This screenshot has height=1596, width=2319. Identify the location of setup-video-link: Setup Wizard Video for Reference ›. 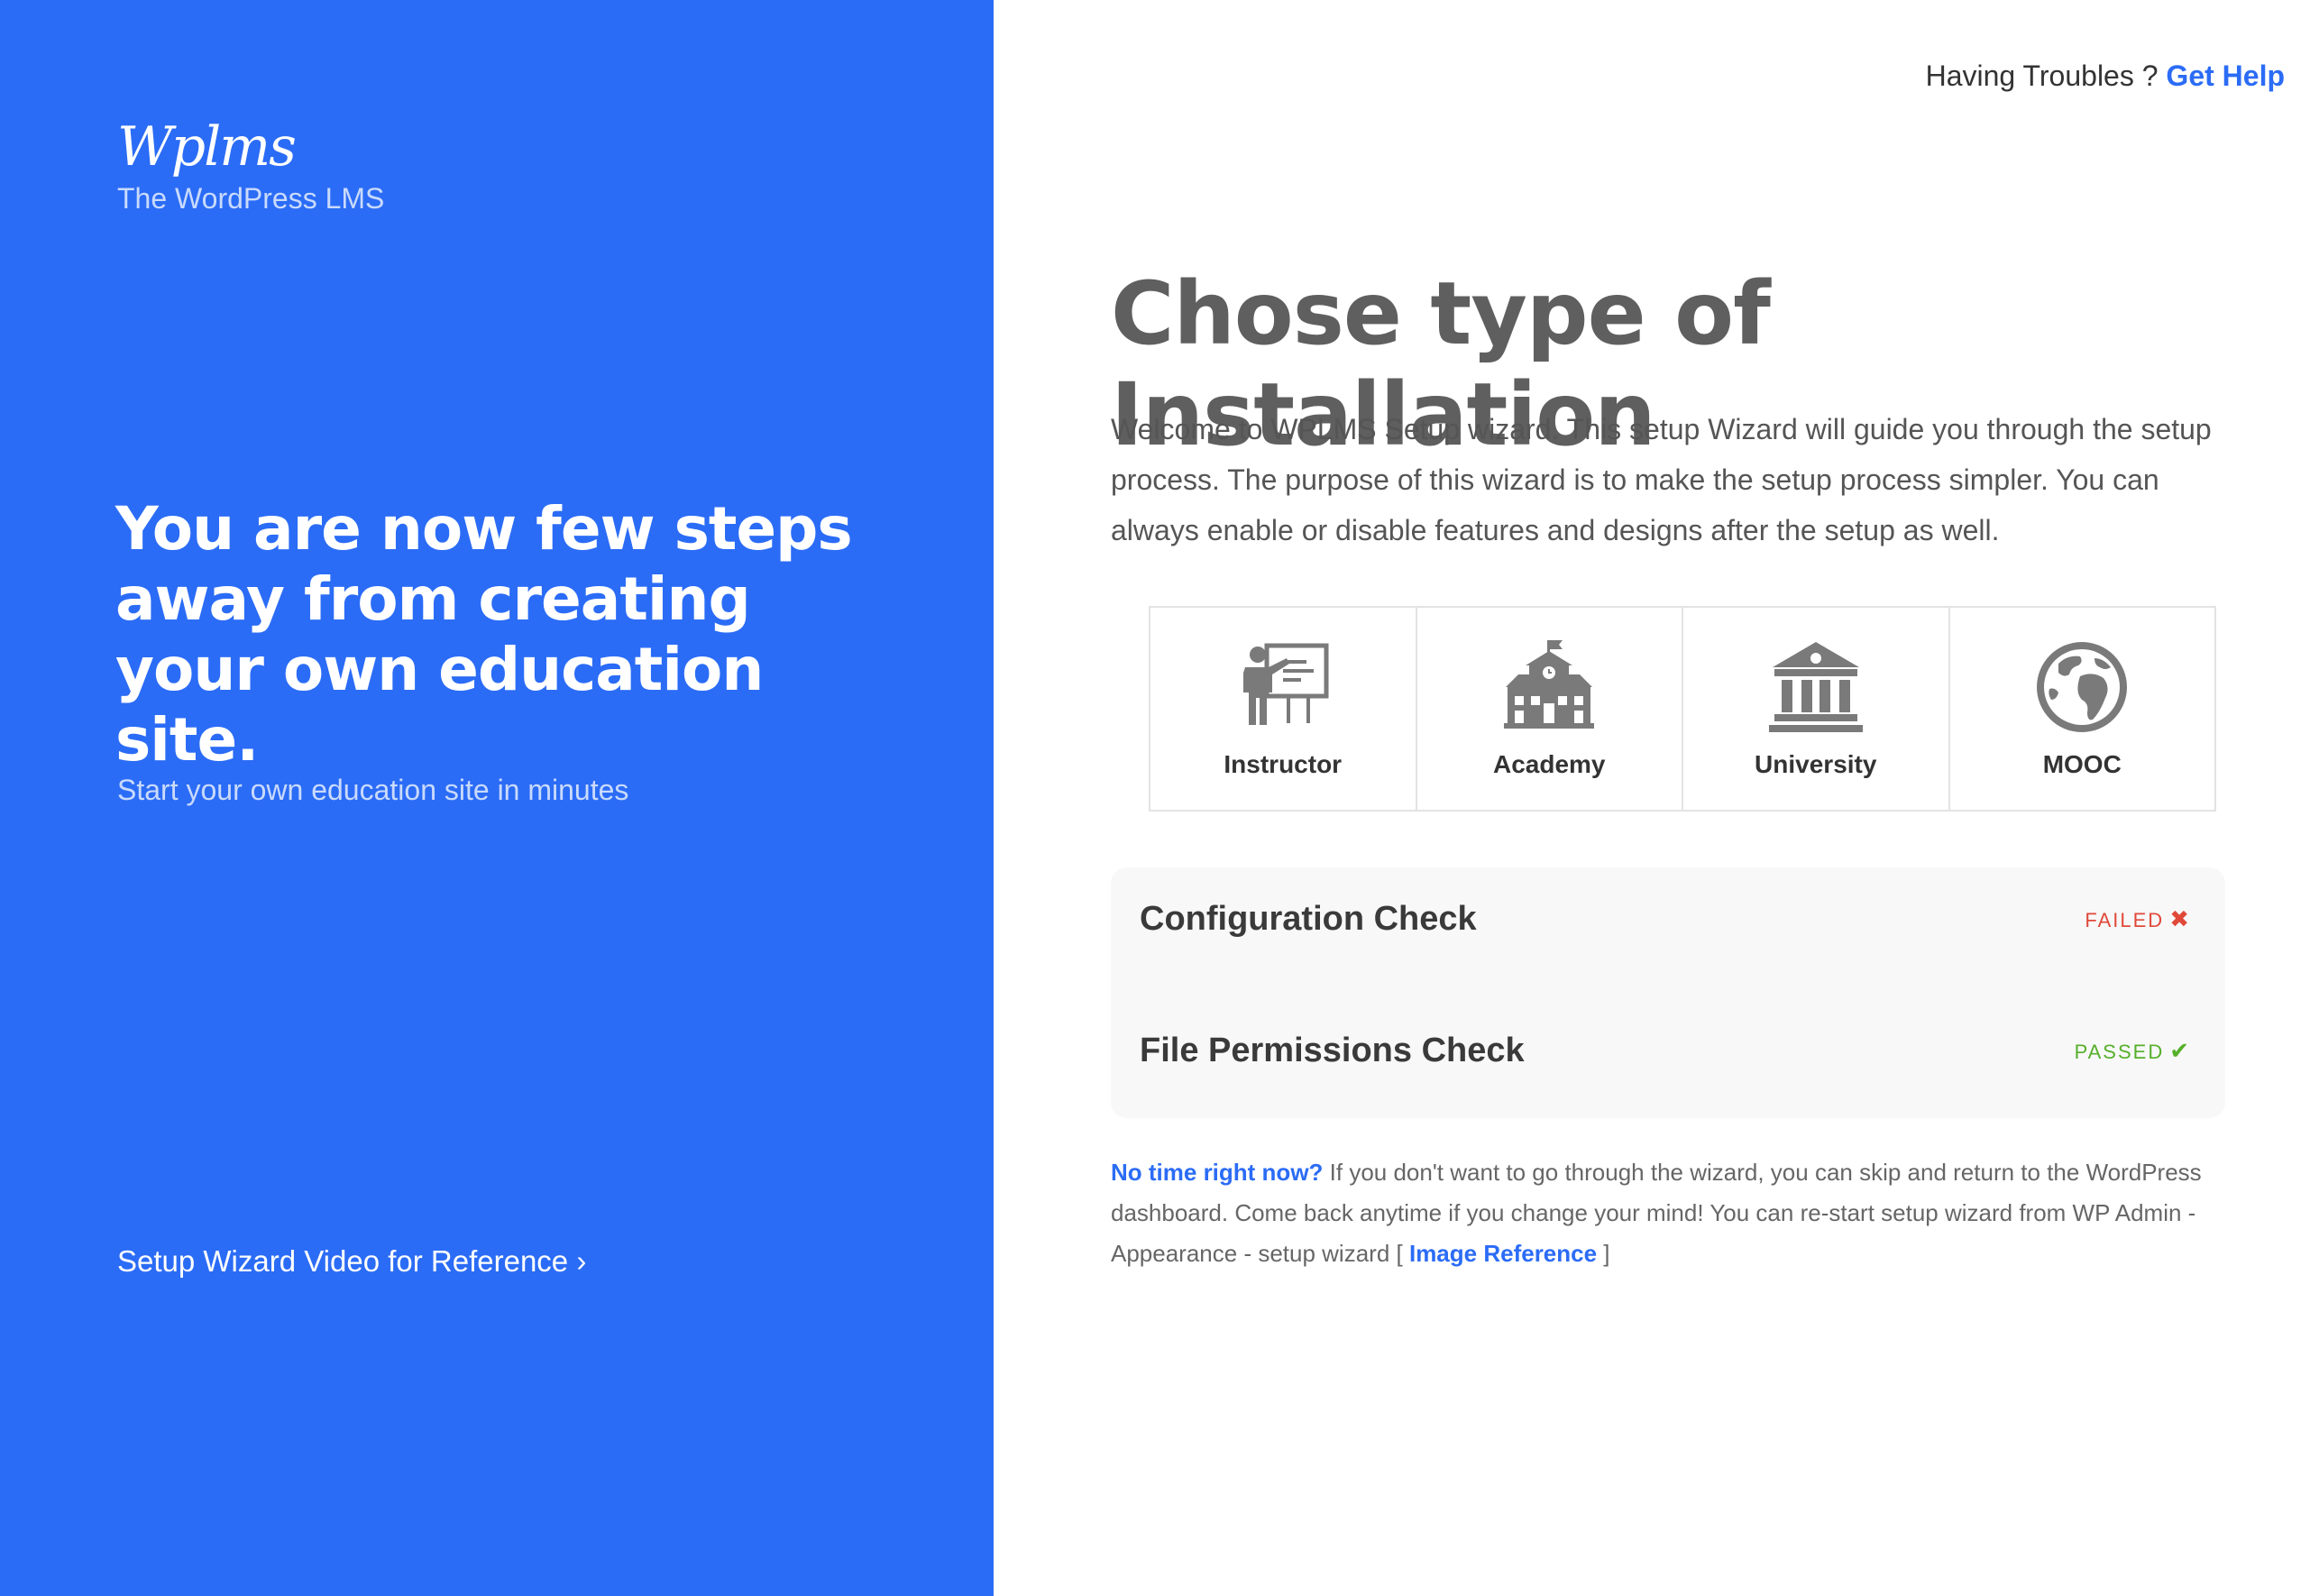
(351, 1261).